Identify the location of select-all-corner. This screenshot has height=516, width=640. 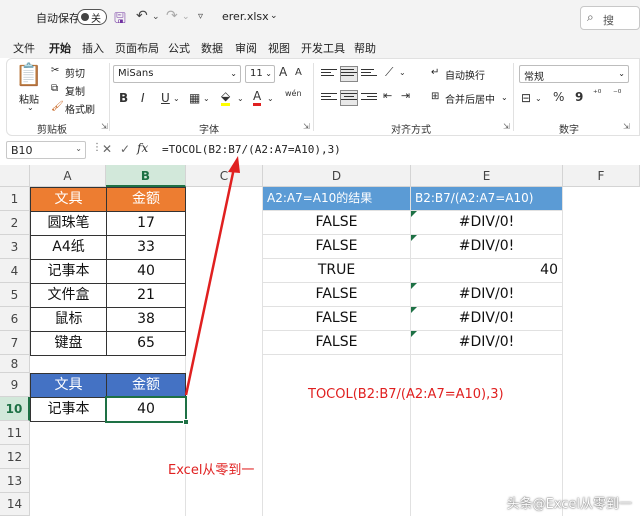
(15, 176).